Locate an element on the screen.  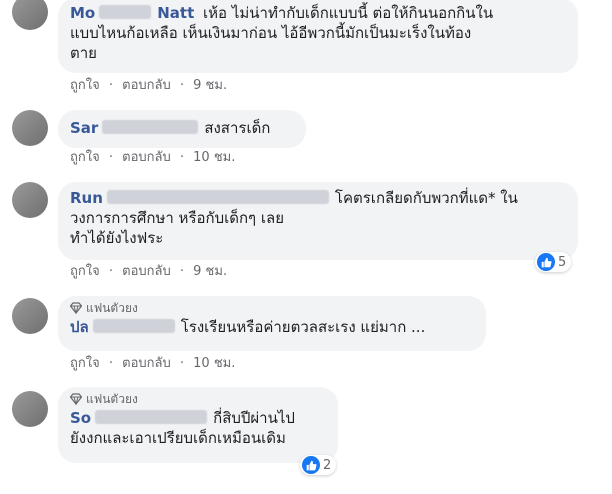
comment-text-line-1: โคตรเกลียดกับพวกที่แด* ใน is located at coordinates (426, 198).